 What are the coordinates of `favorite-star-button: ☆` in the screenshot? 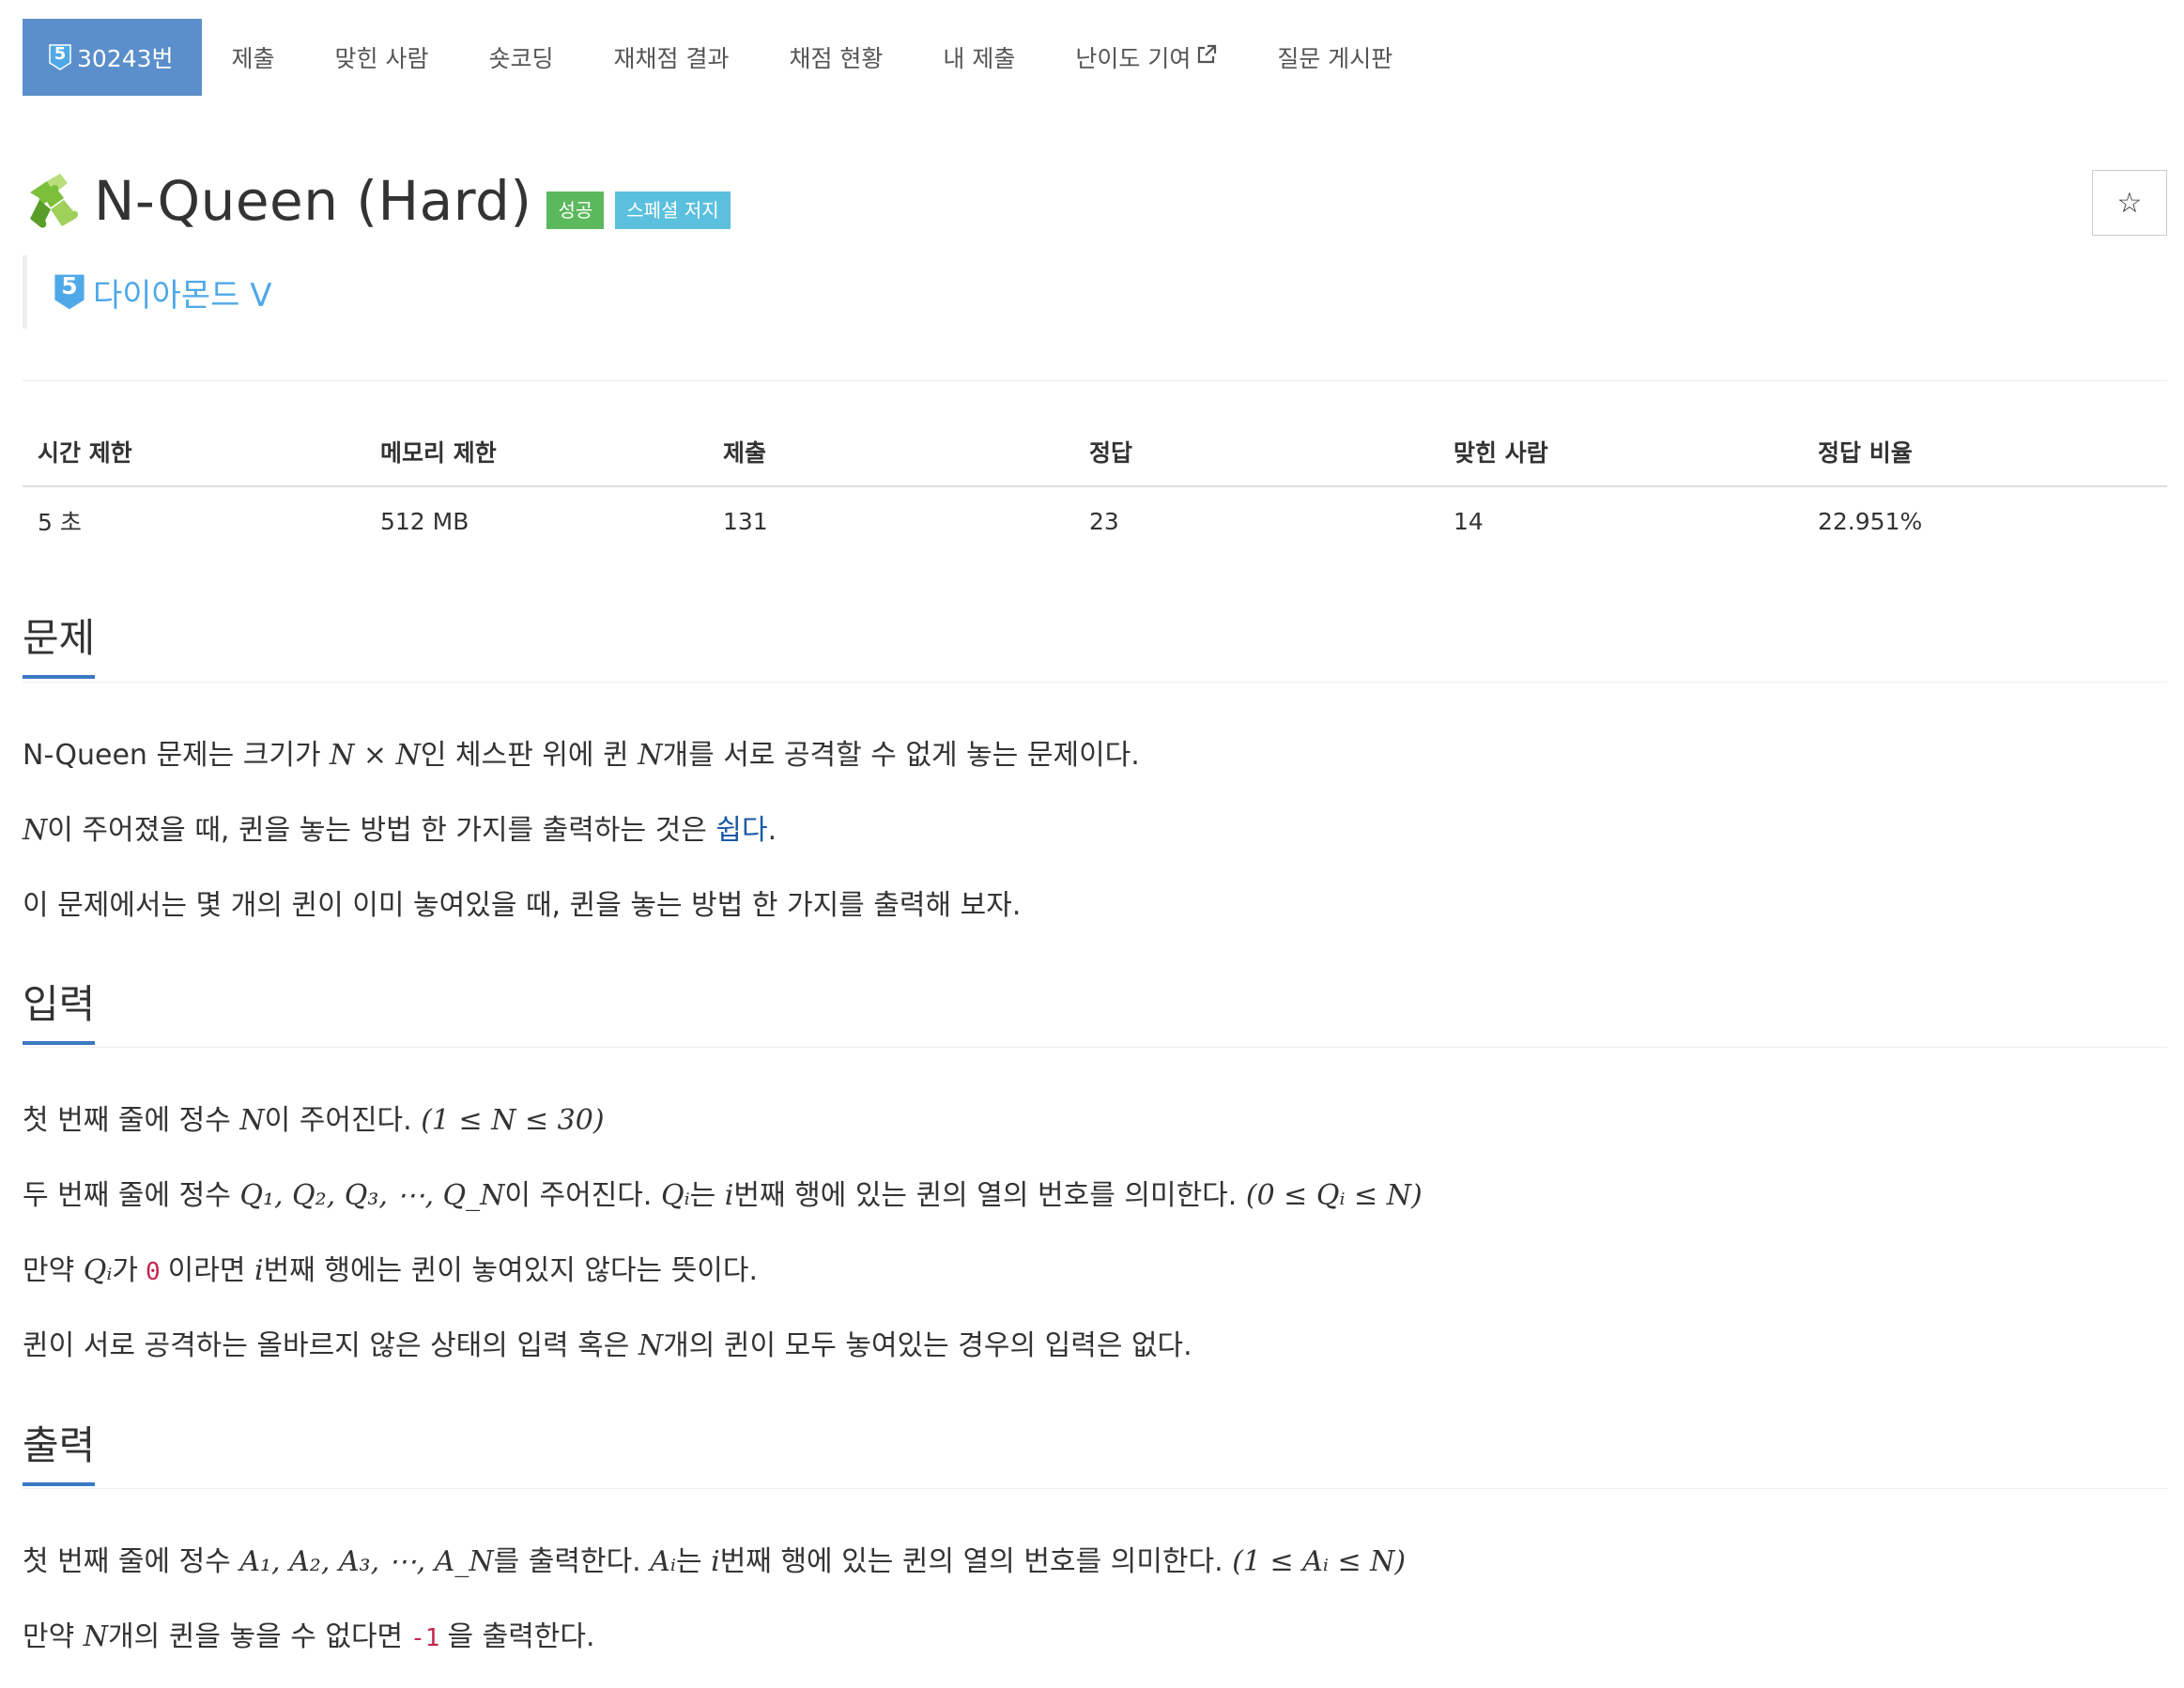 It's located at (2129, 203).